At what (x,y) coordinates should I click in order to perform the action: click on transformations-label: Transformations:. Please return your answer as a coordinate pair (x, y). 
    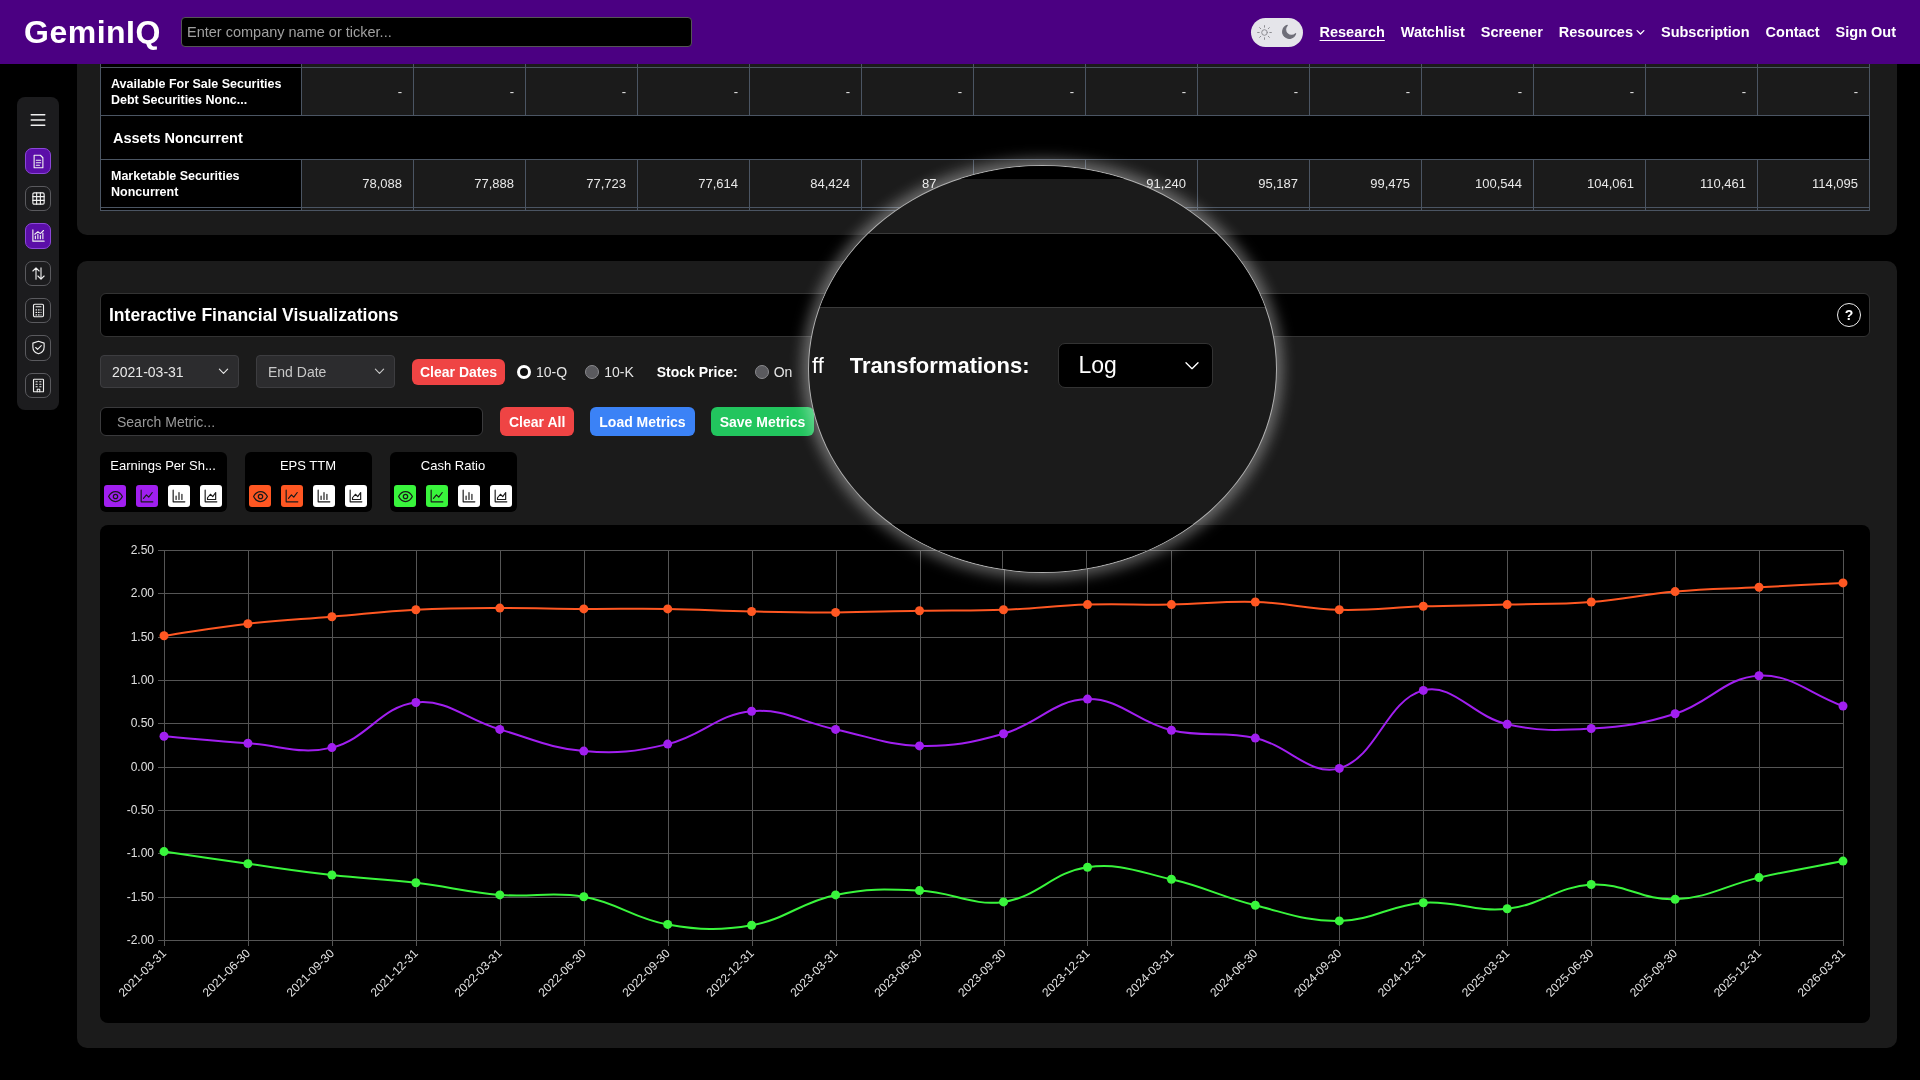
    Looking at the image, I should click on (939, 365).